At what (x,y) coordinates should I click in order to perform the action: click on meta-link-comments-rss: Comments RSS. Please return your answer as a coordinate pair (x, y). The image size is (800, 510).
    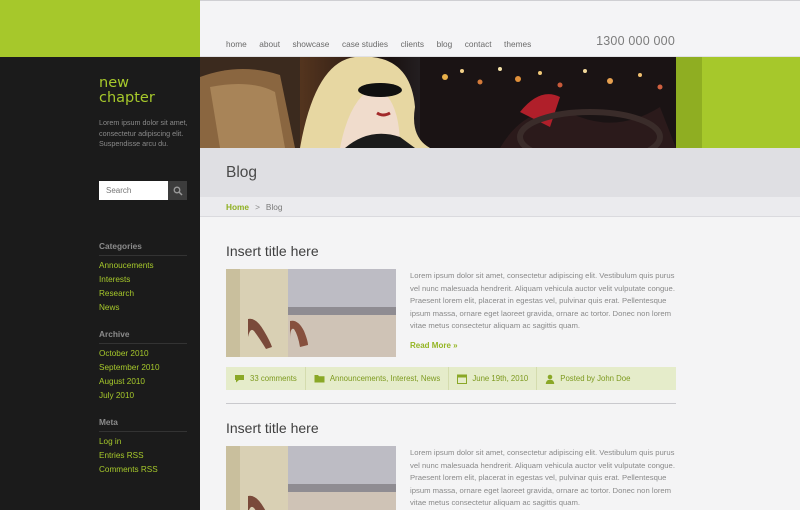
    Looking at the image, I should click on (143, 470).